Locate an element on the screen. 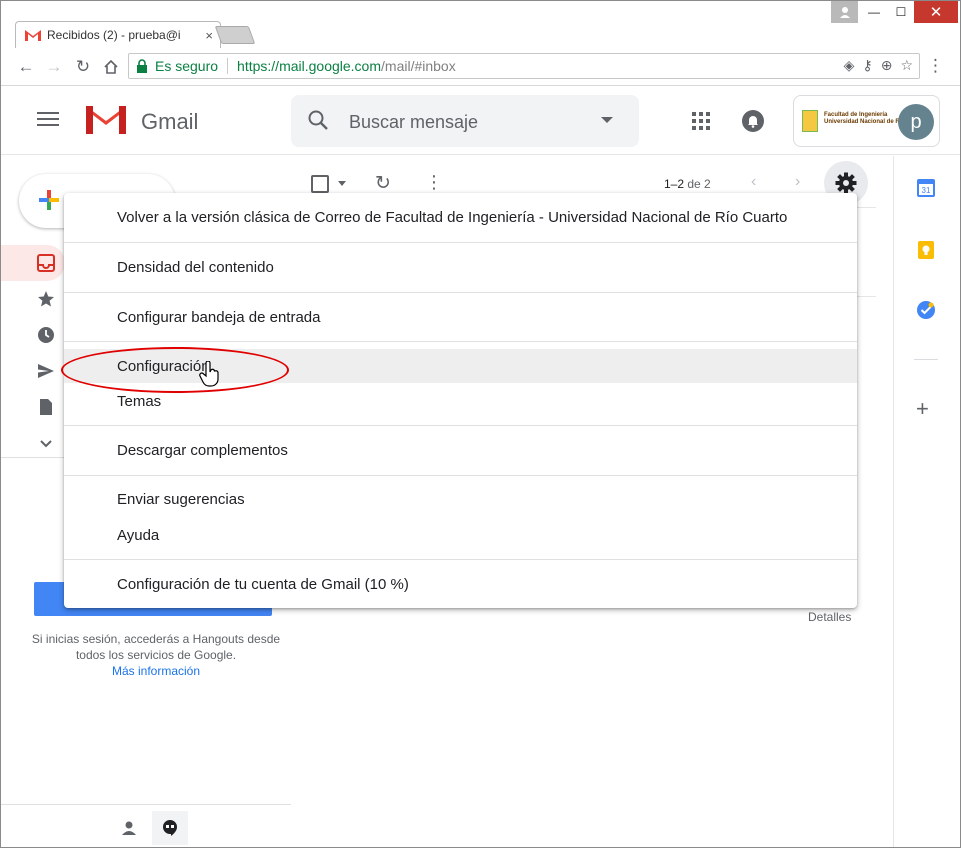 The height and width of the screenshot is (848, 961). svg-text: 31 is located at coordinates (926, 190).